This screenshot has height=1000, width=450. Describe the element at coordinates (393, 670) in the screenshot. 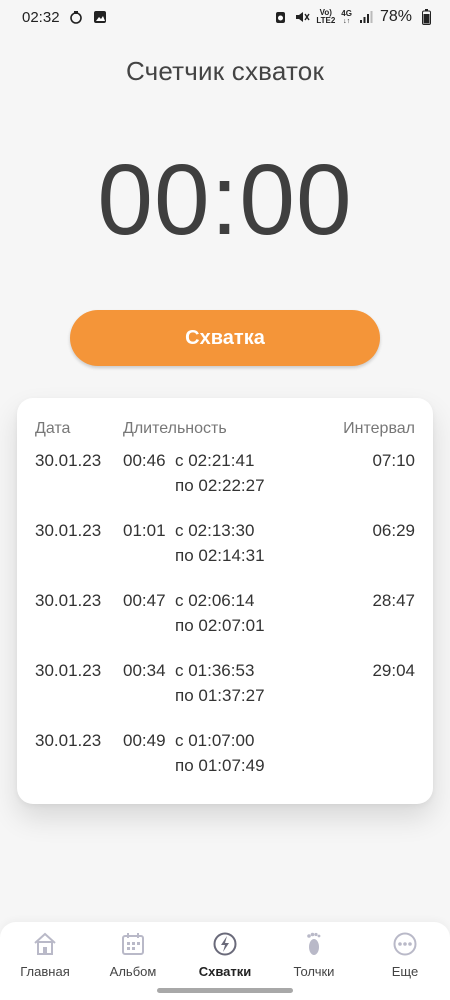

I see `row-interval: 29:04` at that location.